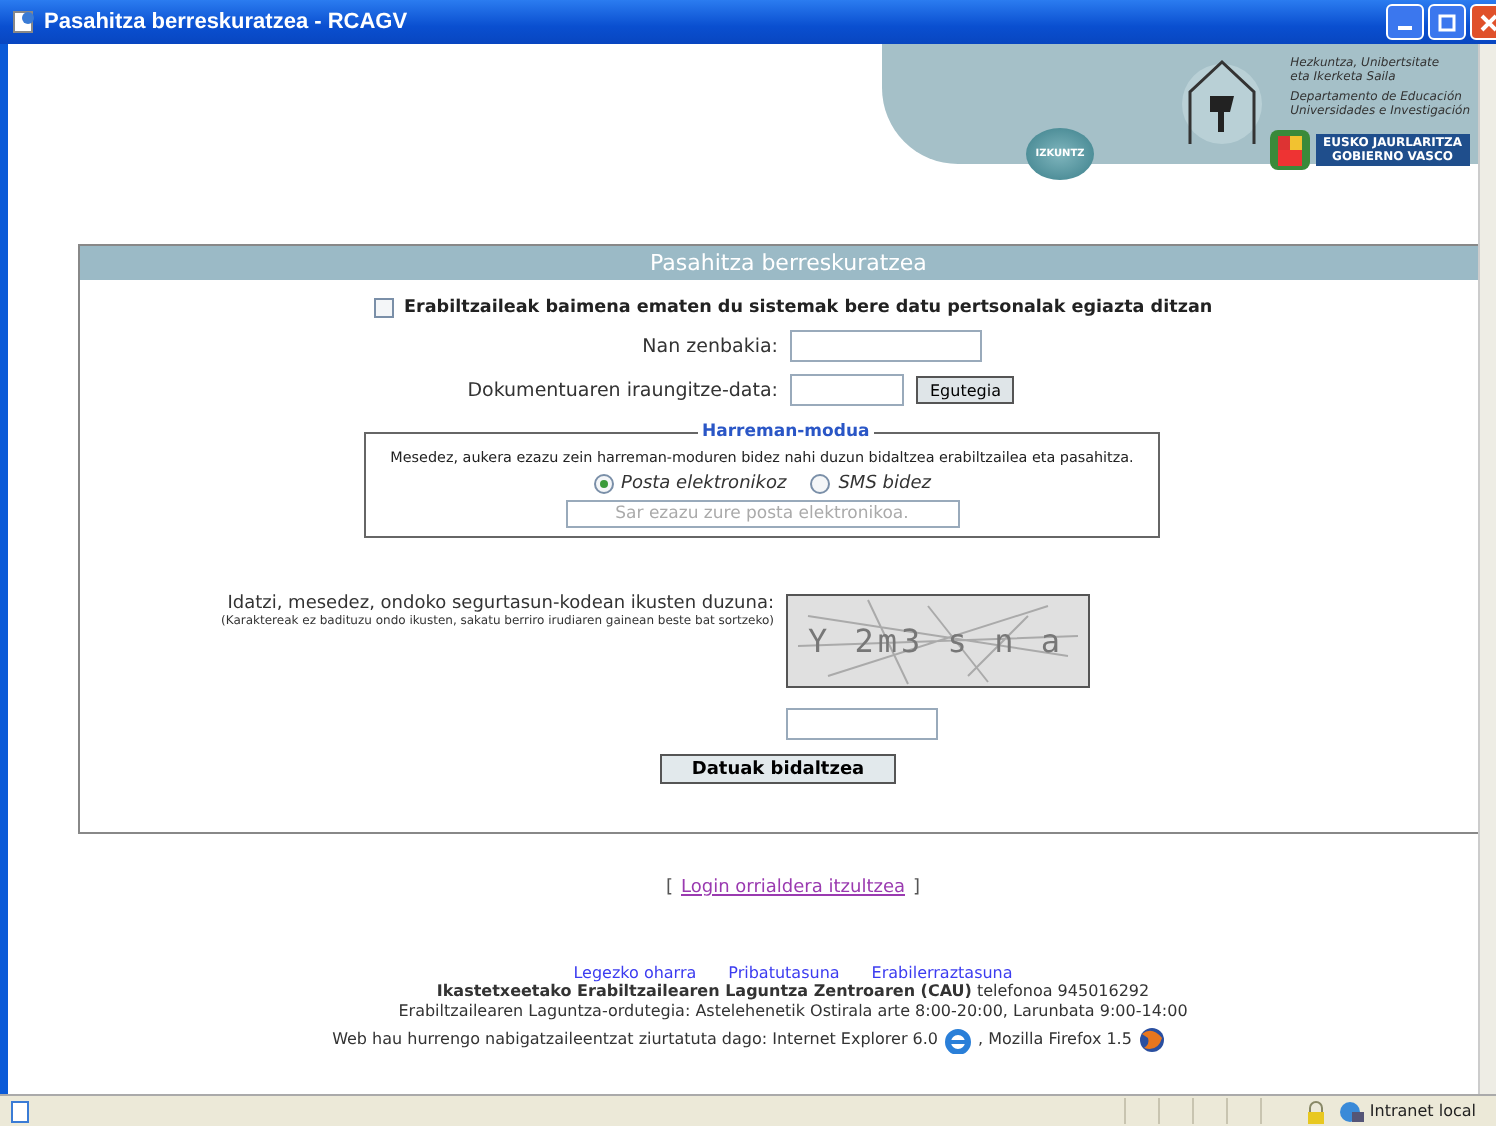 The width and height of the screenshot is (1496, 1126). I want to click on coat-of-arms-icon, so click(1289, 150).